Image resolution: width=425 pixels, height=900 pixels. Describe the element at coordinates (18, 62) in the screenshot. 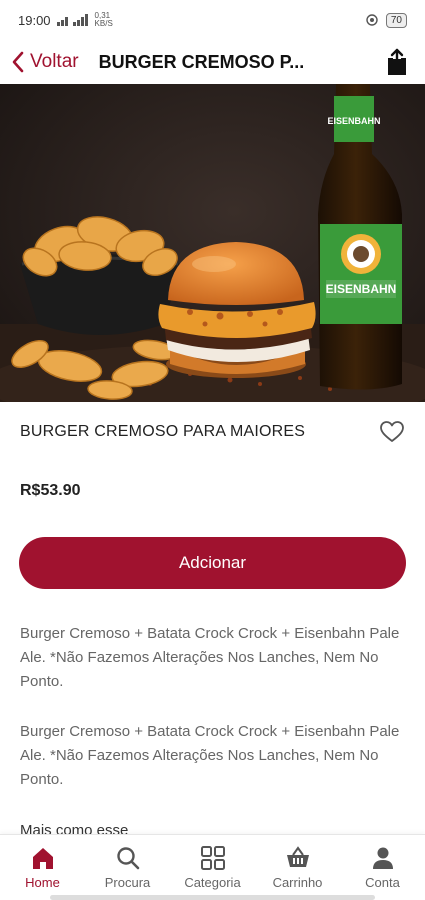

I see `chevron-left-icon` at that location.